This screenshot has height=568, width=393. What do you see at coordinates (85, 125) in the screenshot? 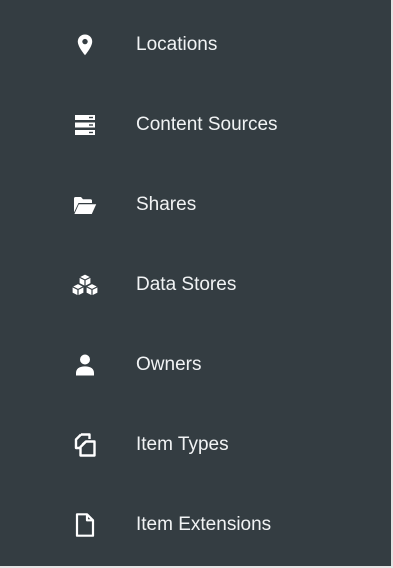
I see `server-stack-icon` at bounding box center [85, 125].